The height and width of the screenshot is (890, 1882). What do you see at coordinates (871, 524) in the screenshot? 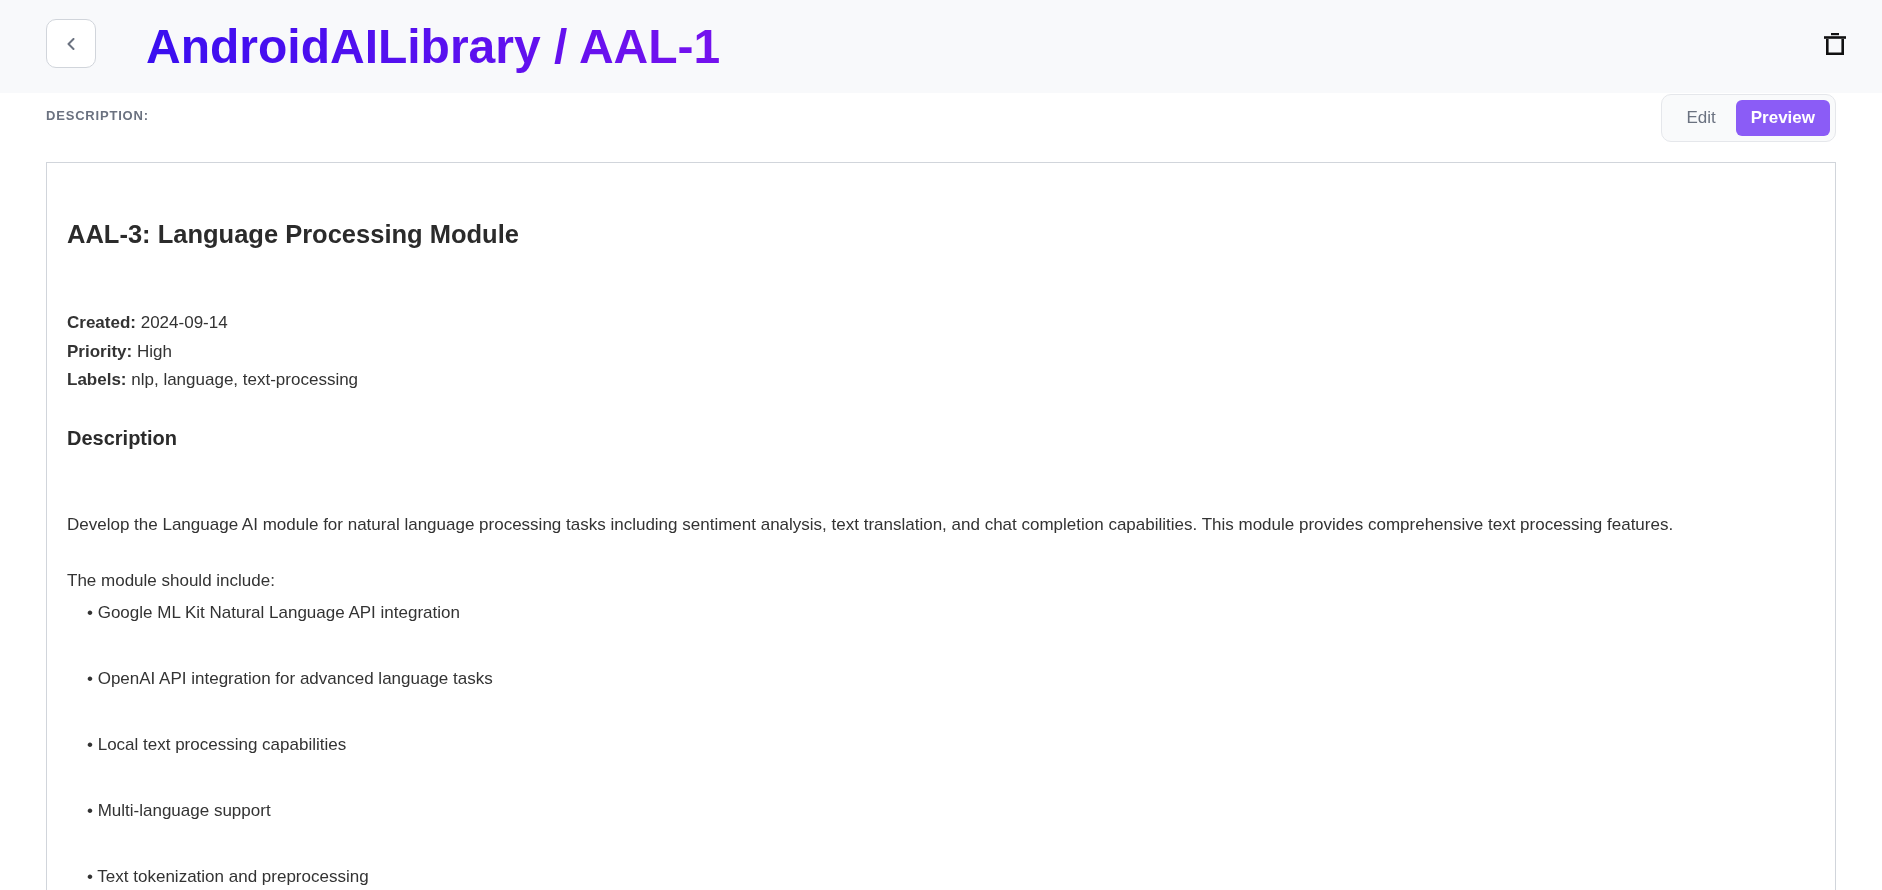
I see `description-text: Develop the Language AI module for natural language processing tasks including sentiment analysis, text translation, and chat completion capabilities. This module provides comprehensive text processing features.` at bounding box center [871, 524].